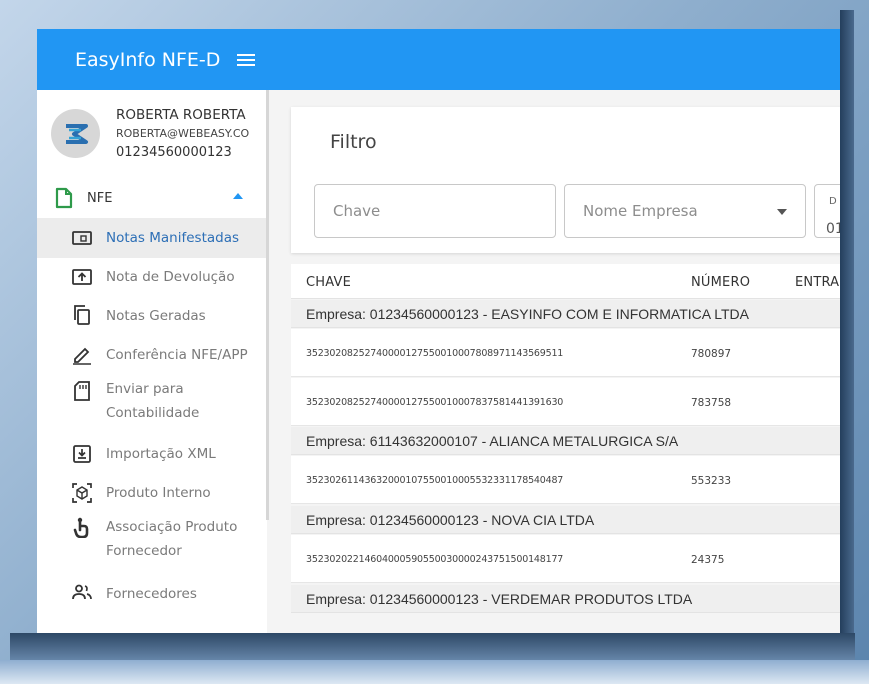 The image size is (869, 684). Describe the element at coordinates (145, 389) in the screenshot. I see `sidebar-item-label: Enviar para` at that location.